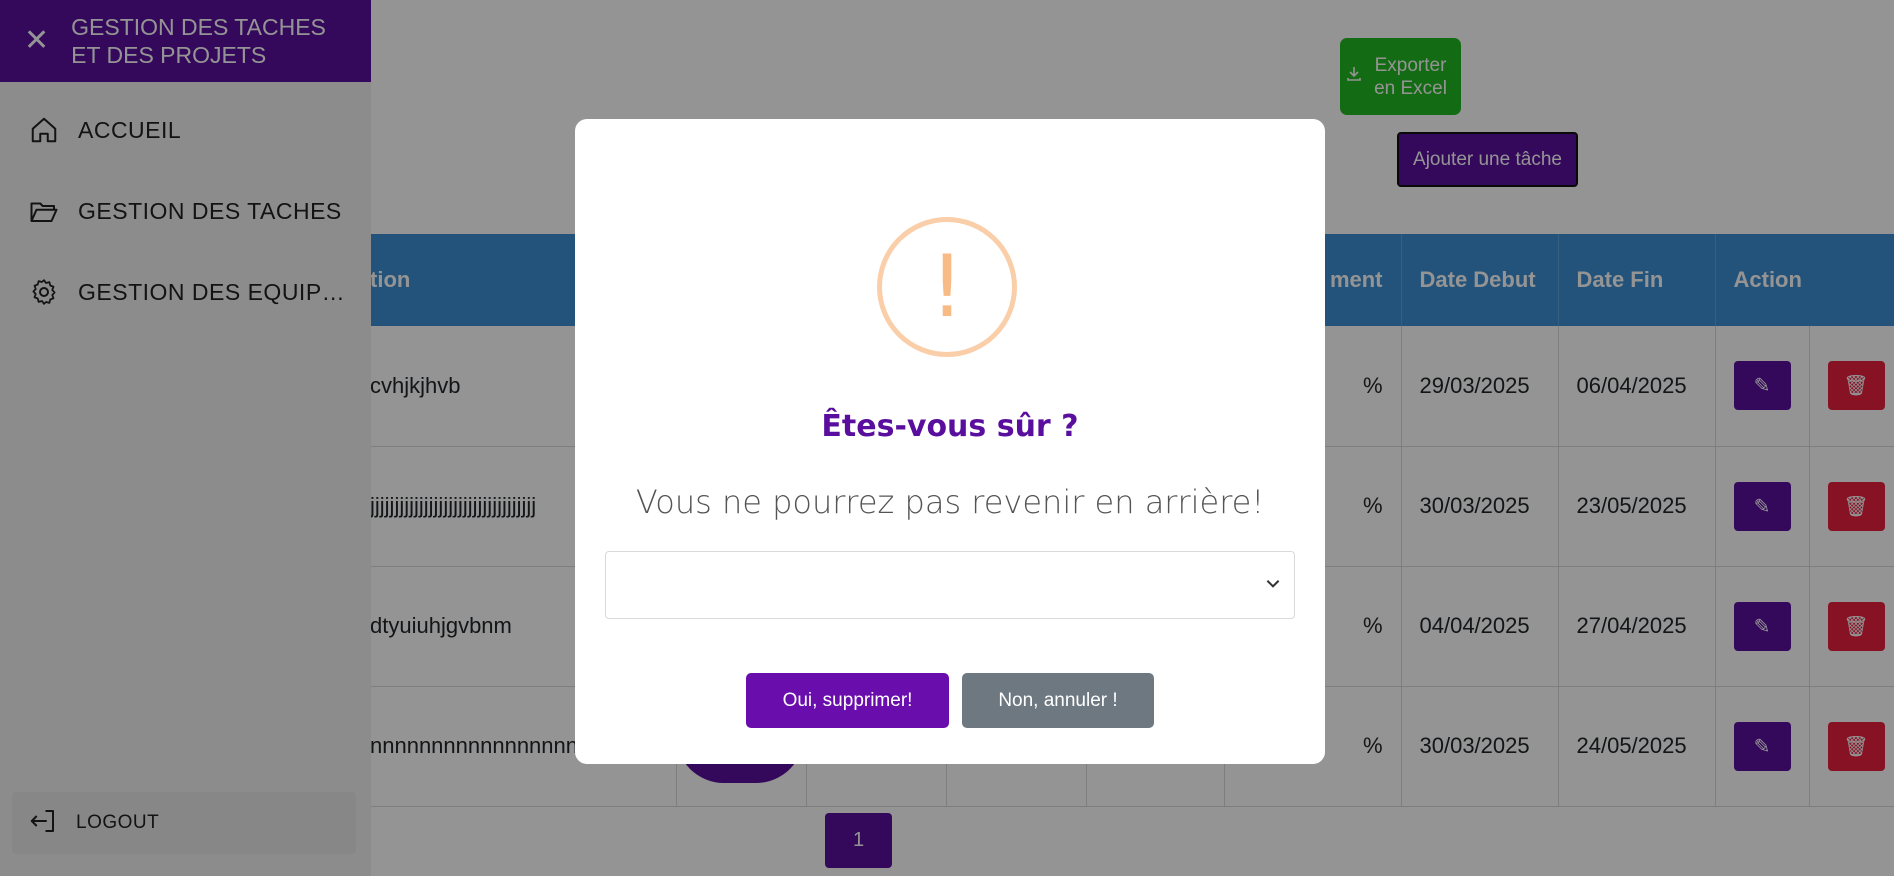 Image resolution: width=1894 pixels, height=876 pixels. I want to click on sidebar-item-accueil: ACCUEIL, so click(185, 130).